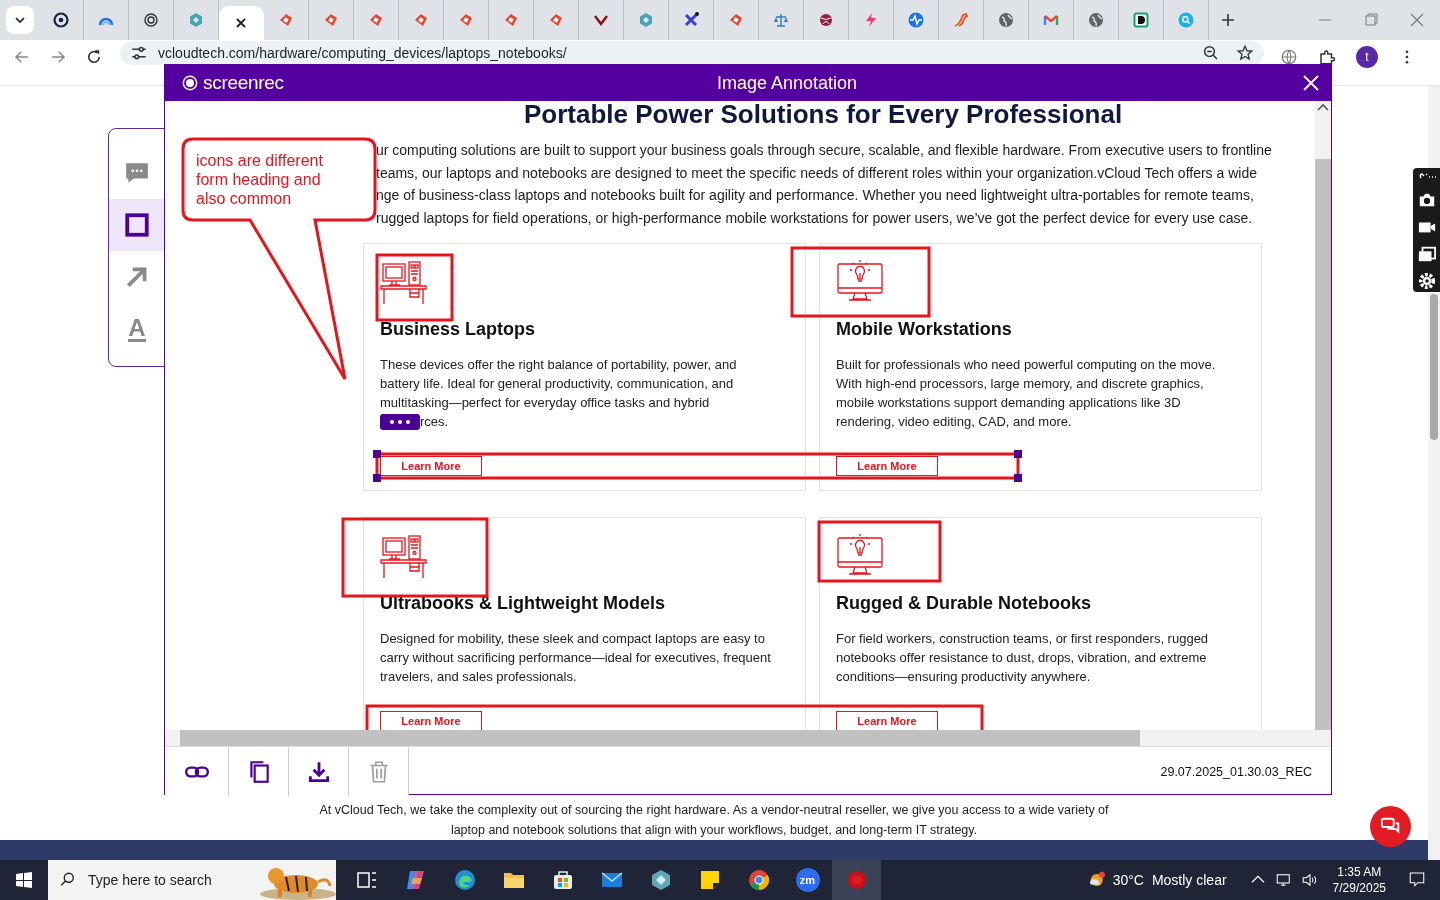 This screenshot has height=900, width=1440. What do you see at coordinates (1026, 365) in the screenshot?
I see `card-text-line: Built for professionals who need powerful computing on the move.` at bounding box center [1026, 365].